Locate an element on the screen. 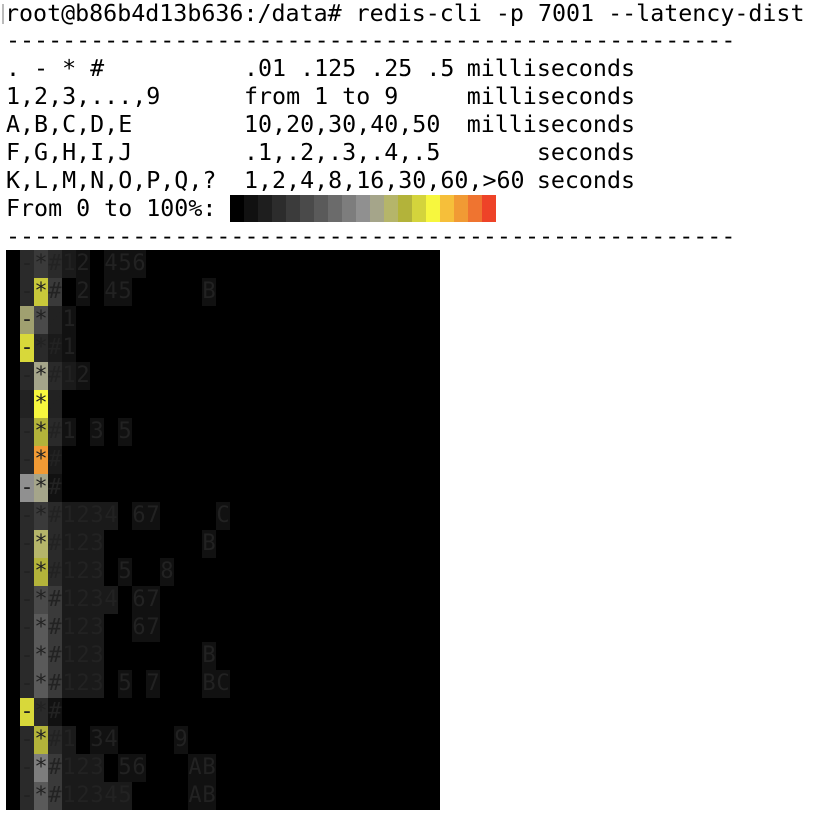 This screenshot has height=814, width=828. histogram-row: - * #1 2 3 4 67 C is located at coordinates (223, 516).